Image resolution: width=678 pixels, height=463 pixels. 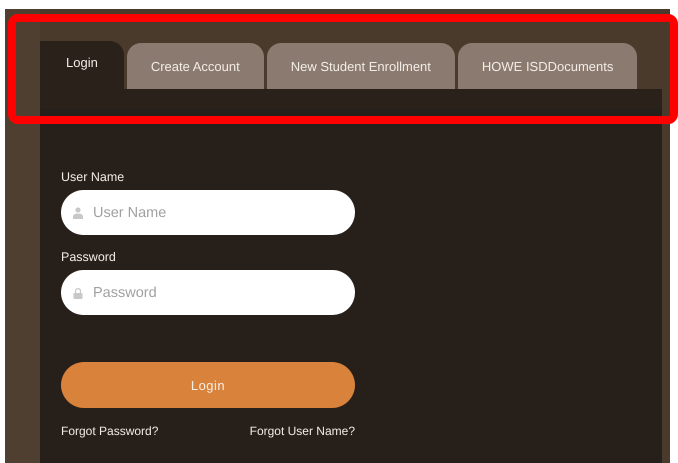 What do you see at coordinates (548, 66) in the screenshot?
I see `tab: HOWE ISDDocuments` at bounding box center [548, 66].